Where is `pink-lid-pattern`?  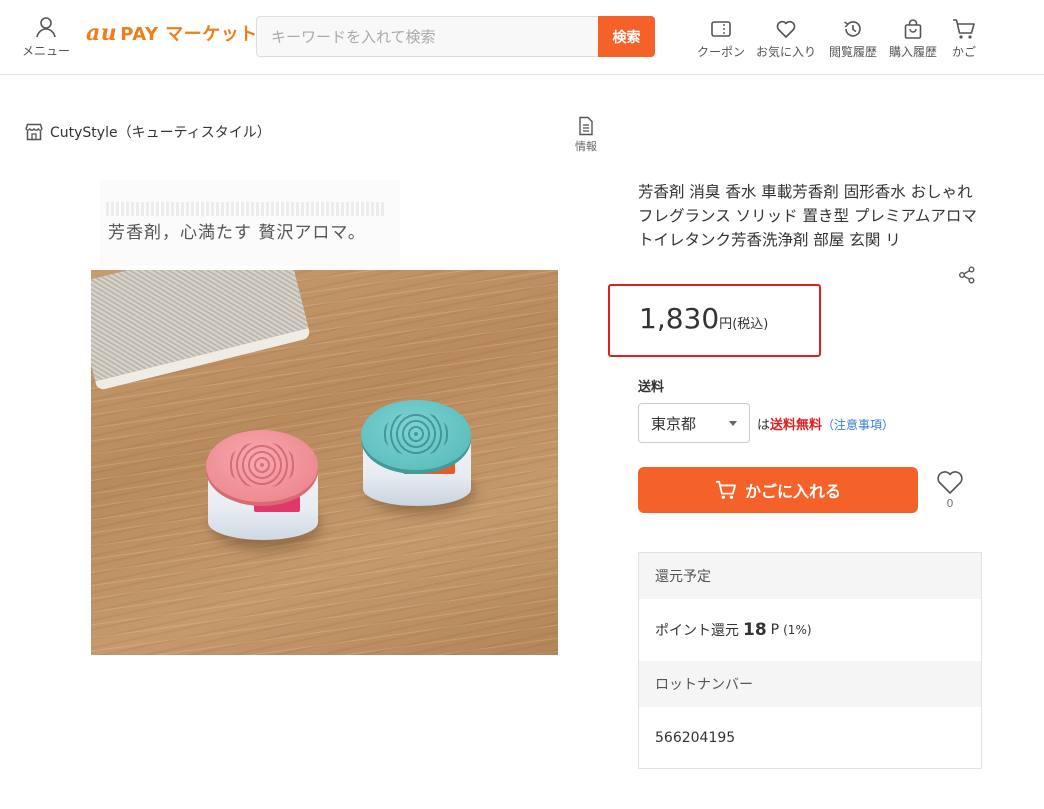
pink-lid-pattern is located at coordinates (262, 465).